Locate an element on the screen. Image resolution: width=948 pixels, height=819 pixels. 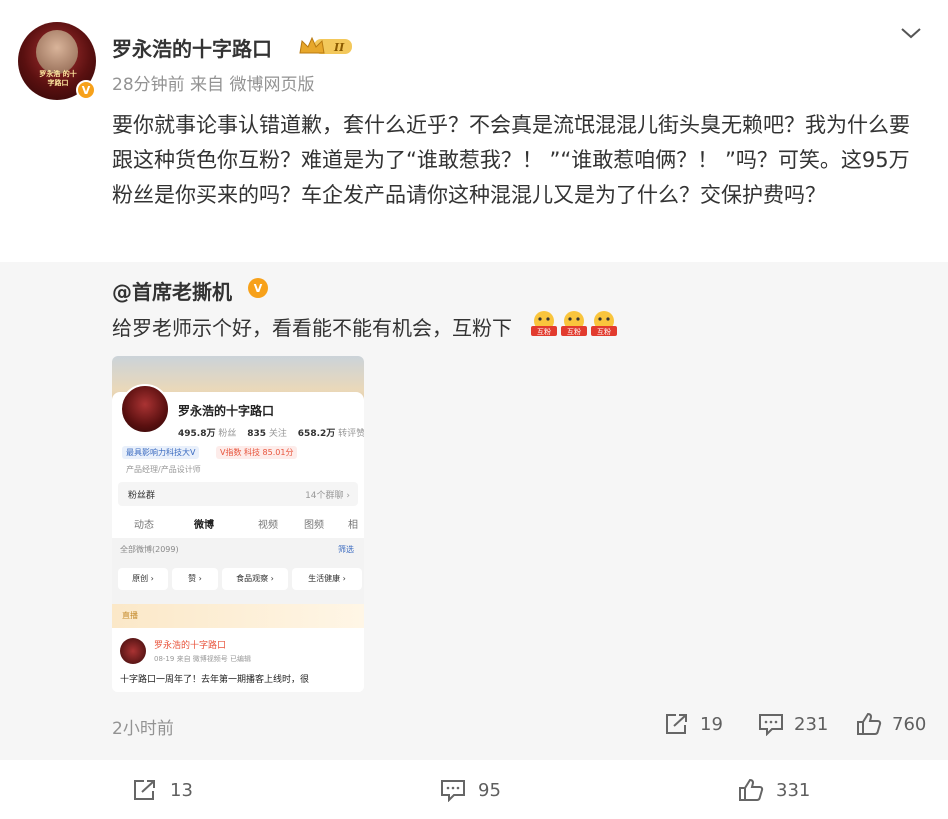
profile-avatar is located at coordinates (145, 409).